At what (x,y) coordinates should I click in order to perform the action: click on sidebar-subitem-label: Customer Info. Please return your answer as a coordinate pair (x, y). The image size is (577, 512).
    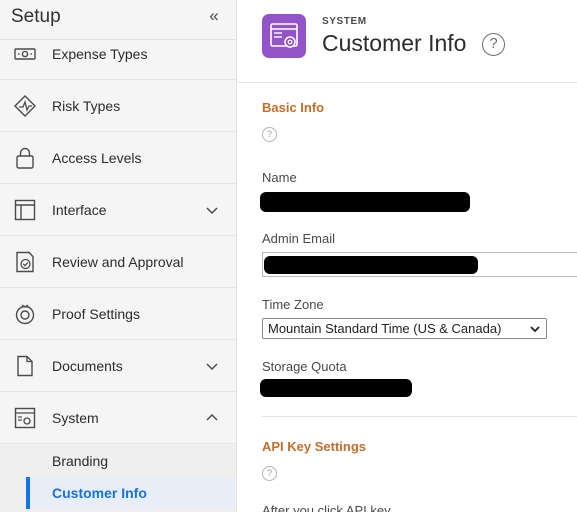
    Looking at the image, I should click on (99, 493).